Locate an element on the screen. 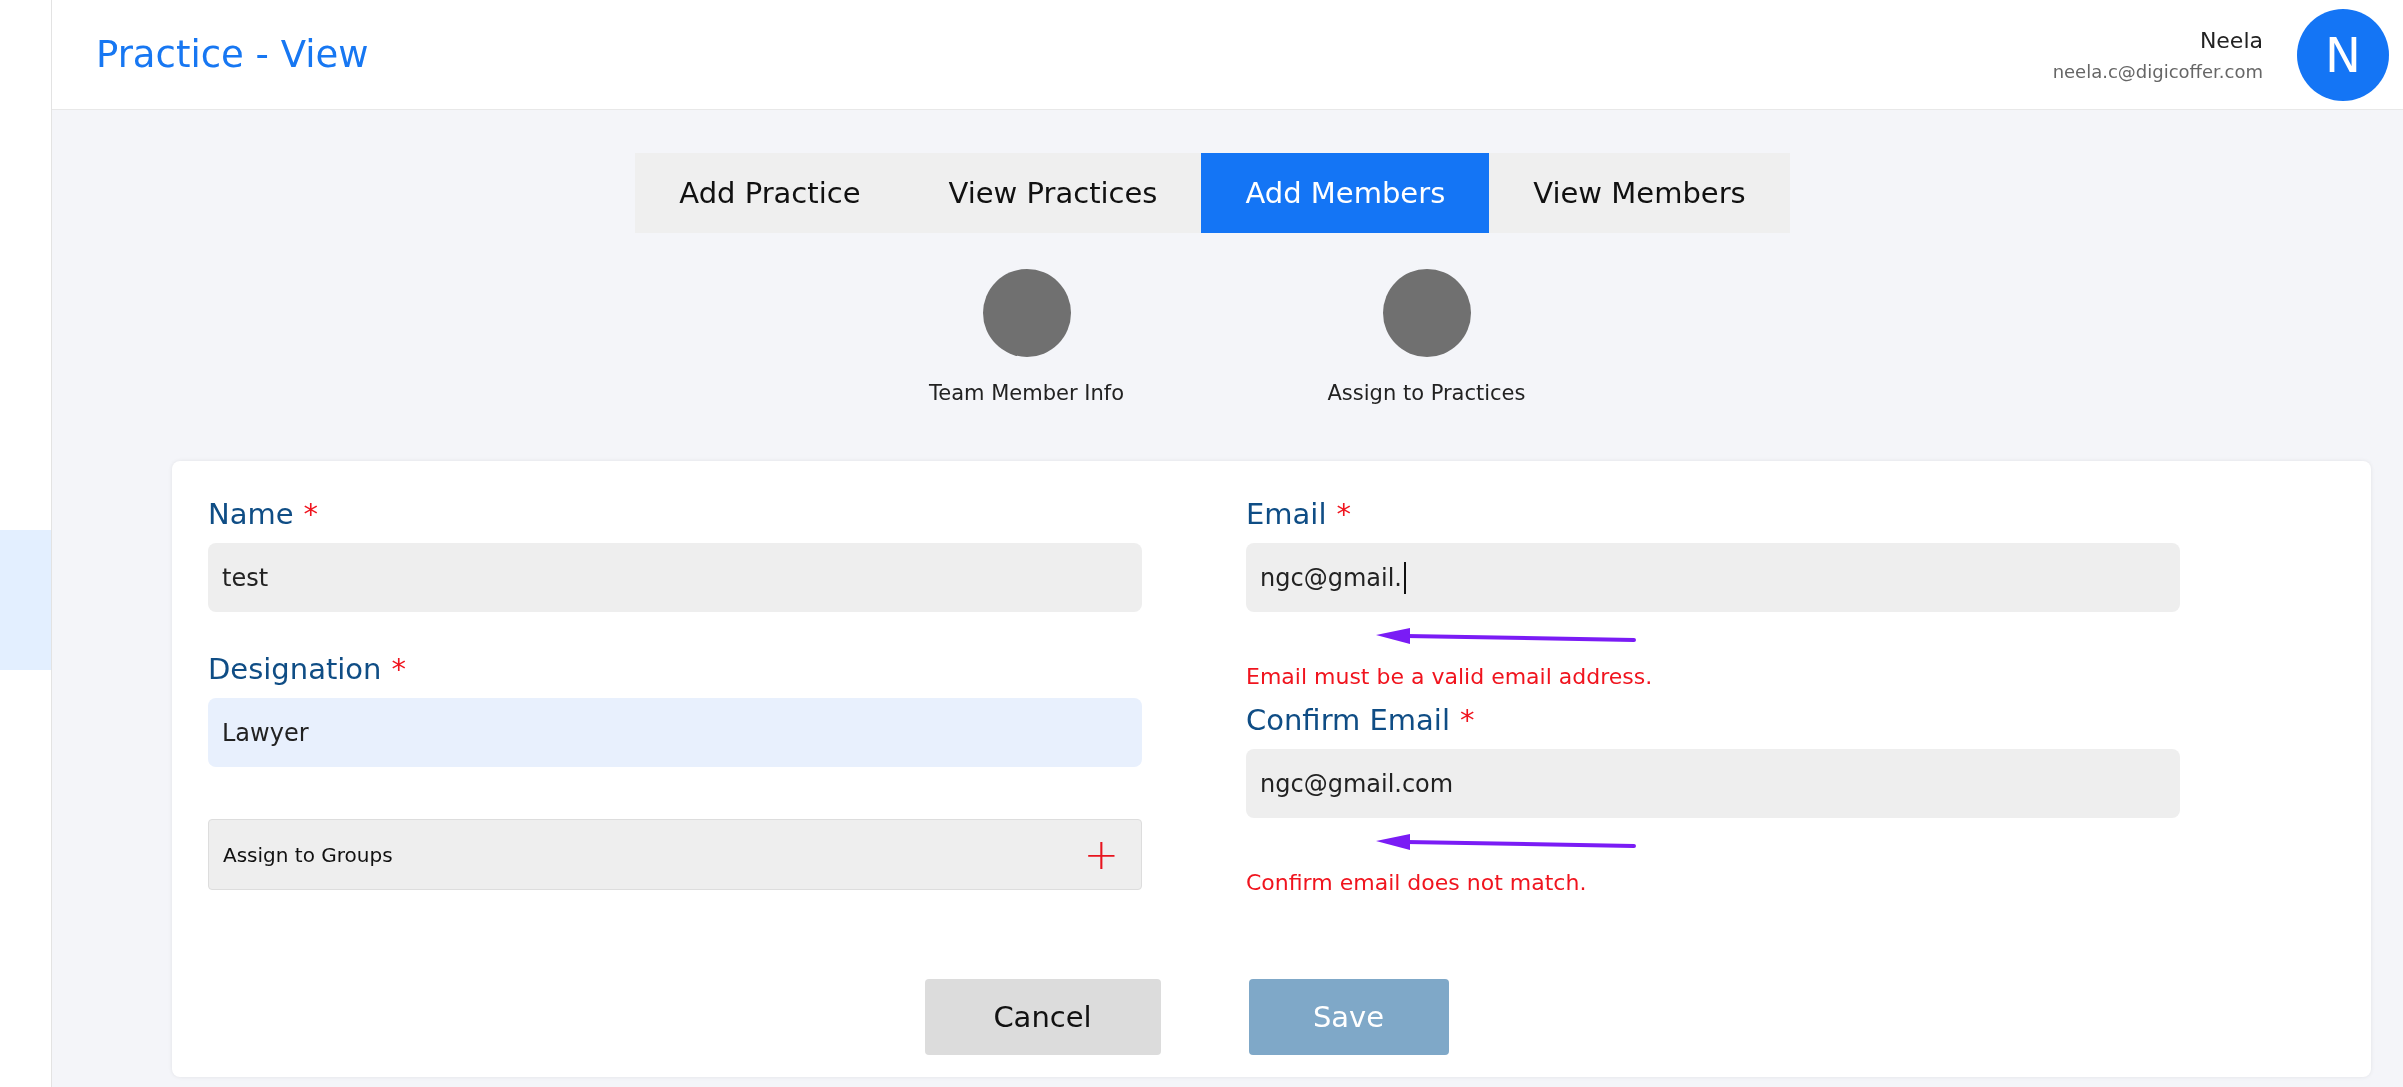 The width and height of the screenshot is (2403, 1087). tab: Add Practice is located at coordinates (770, 193).